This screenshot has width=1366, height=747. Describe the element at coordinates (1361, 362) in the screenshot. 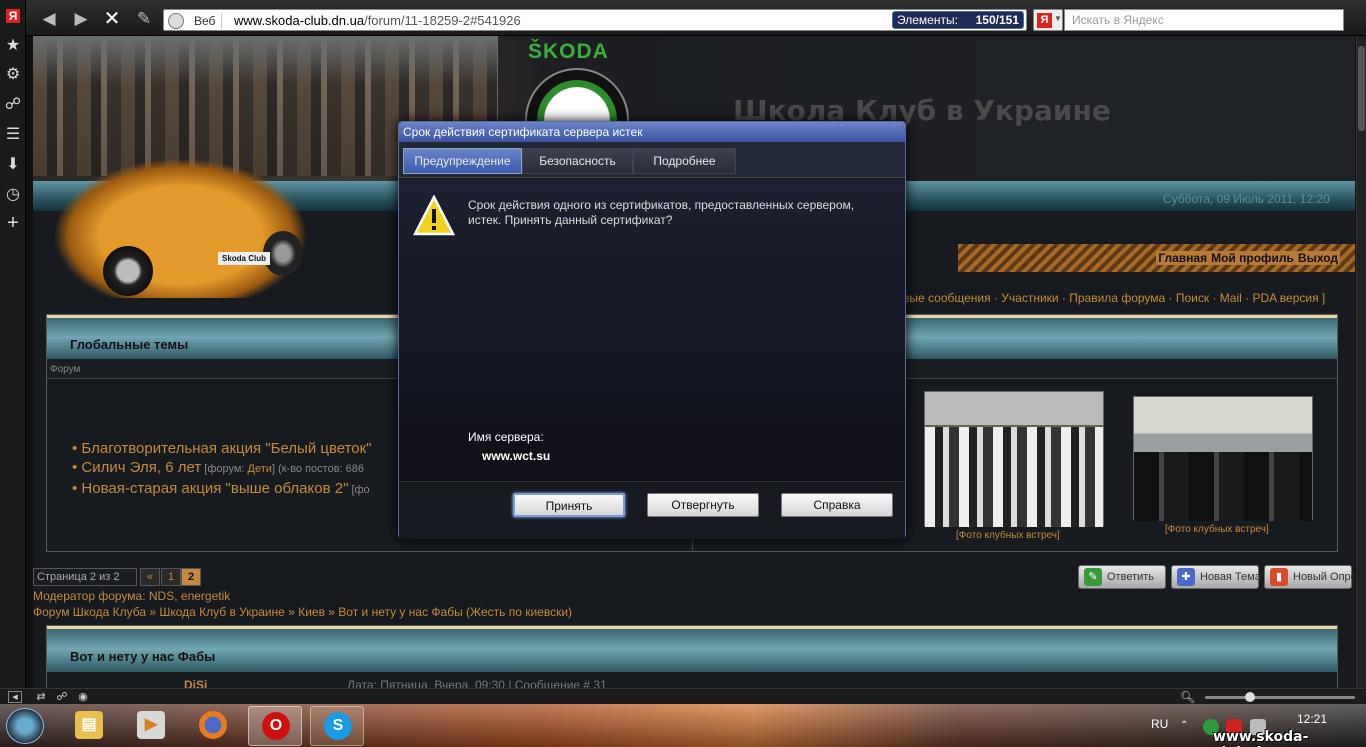

I see `page-scrollbar` at that location.